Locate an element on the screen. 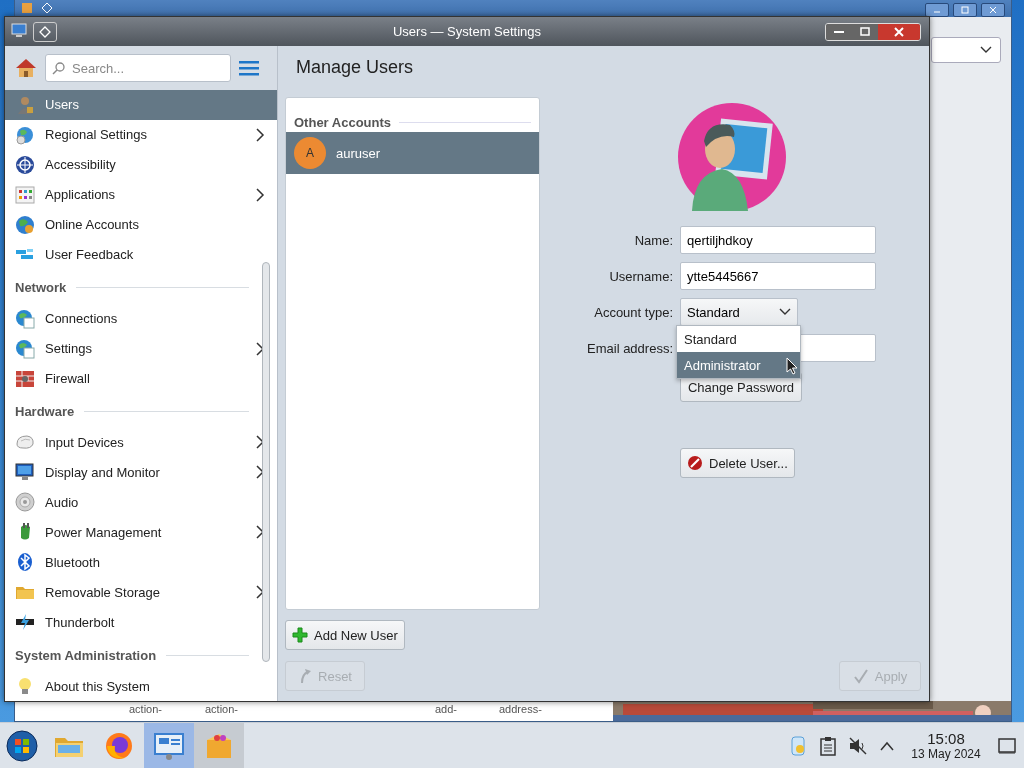 This screenshot has width=1024, height=768. checkmark-icon is located at coordinates (860, 676).